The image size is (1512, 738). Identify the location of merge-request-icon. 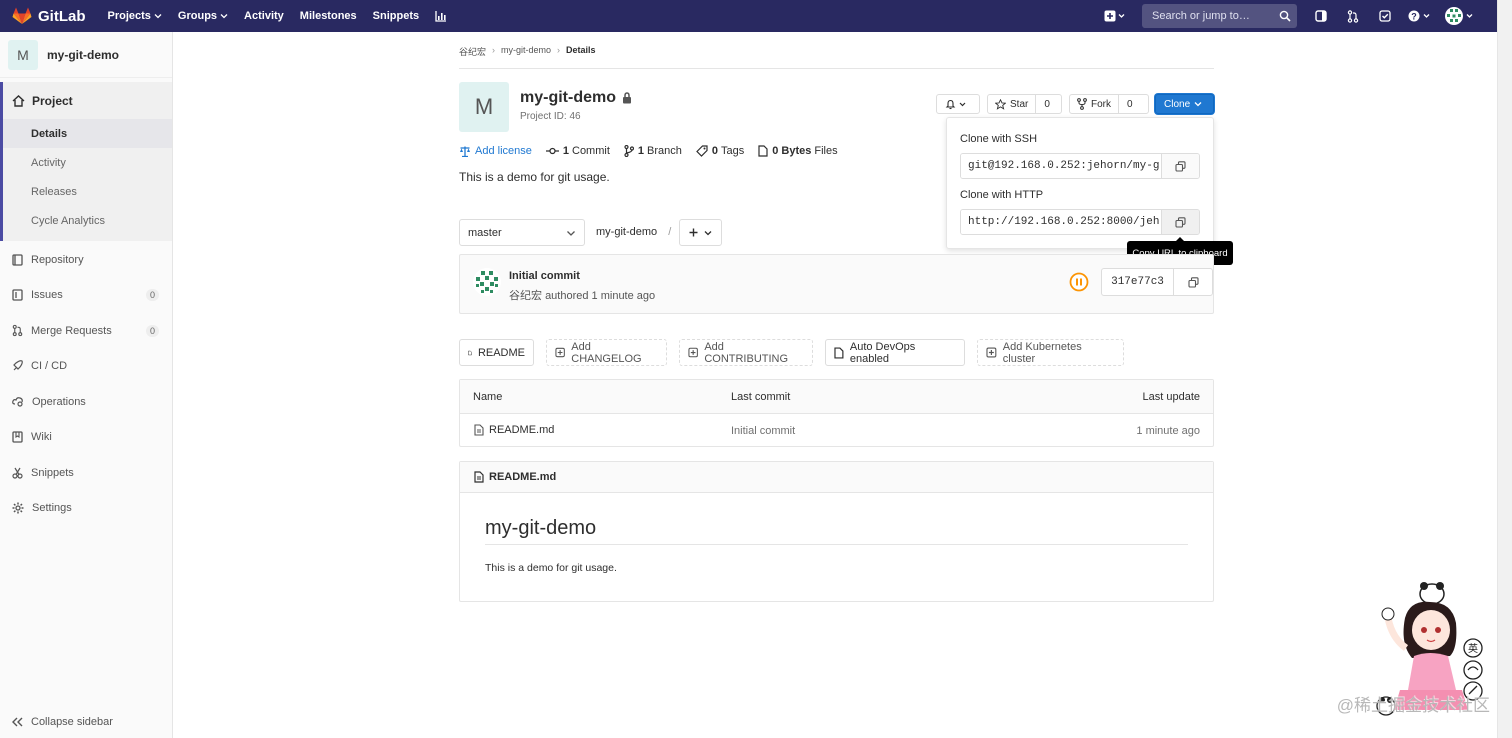
(17, 331).